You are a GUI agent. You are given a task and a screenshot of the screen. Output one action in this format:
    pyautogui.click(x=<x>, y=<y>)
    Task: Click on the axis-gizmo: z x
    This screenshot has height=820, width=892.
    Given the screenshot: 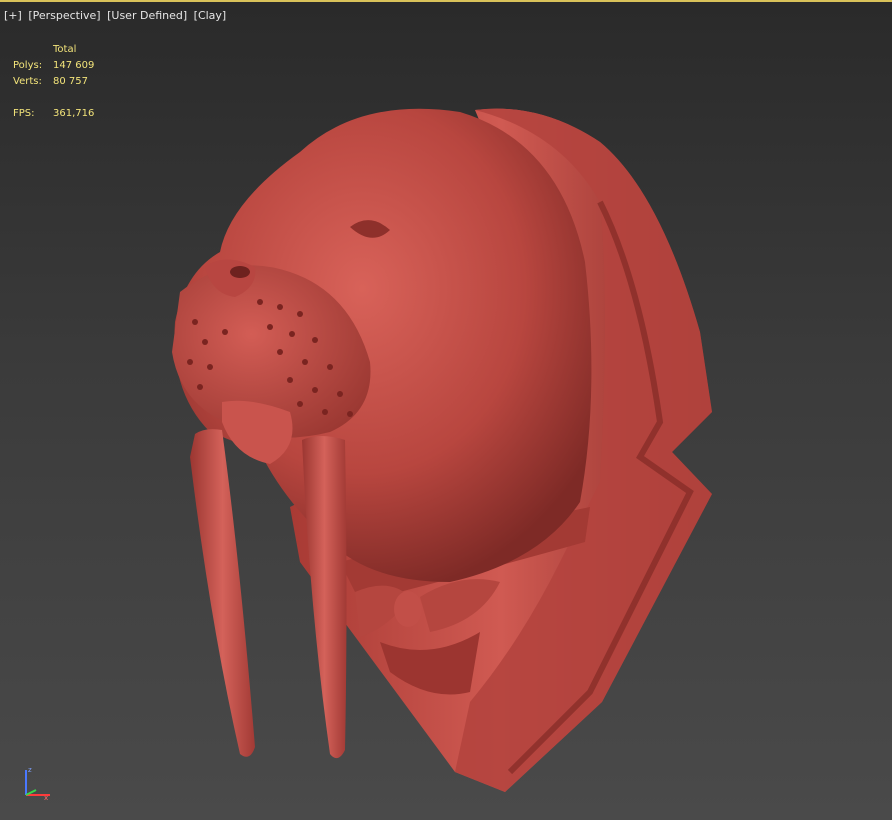 What is the action you would take?
    pyautogui.click(x=37, y=784)
    